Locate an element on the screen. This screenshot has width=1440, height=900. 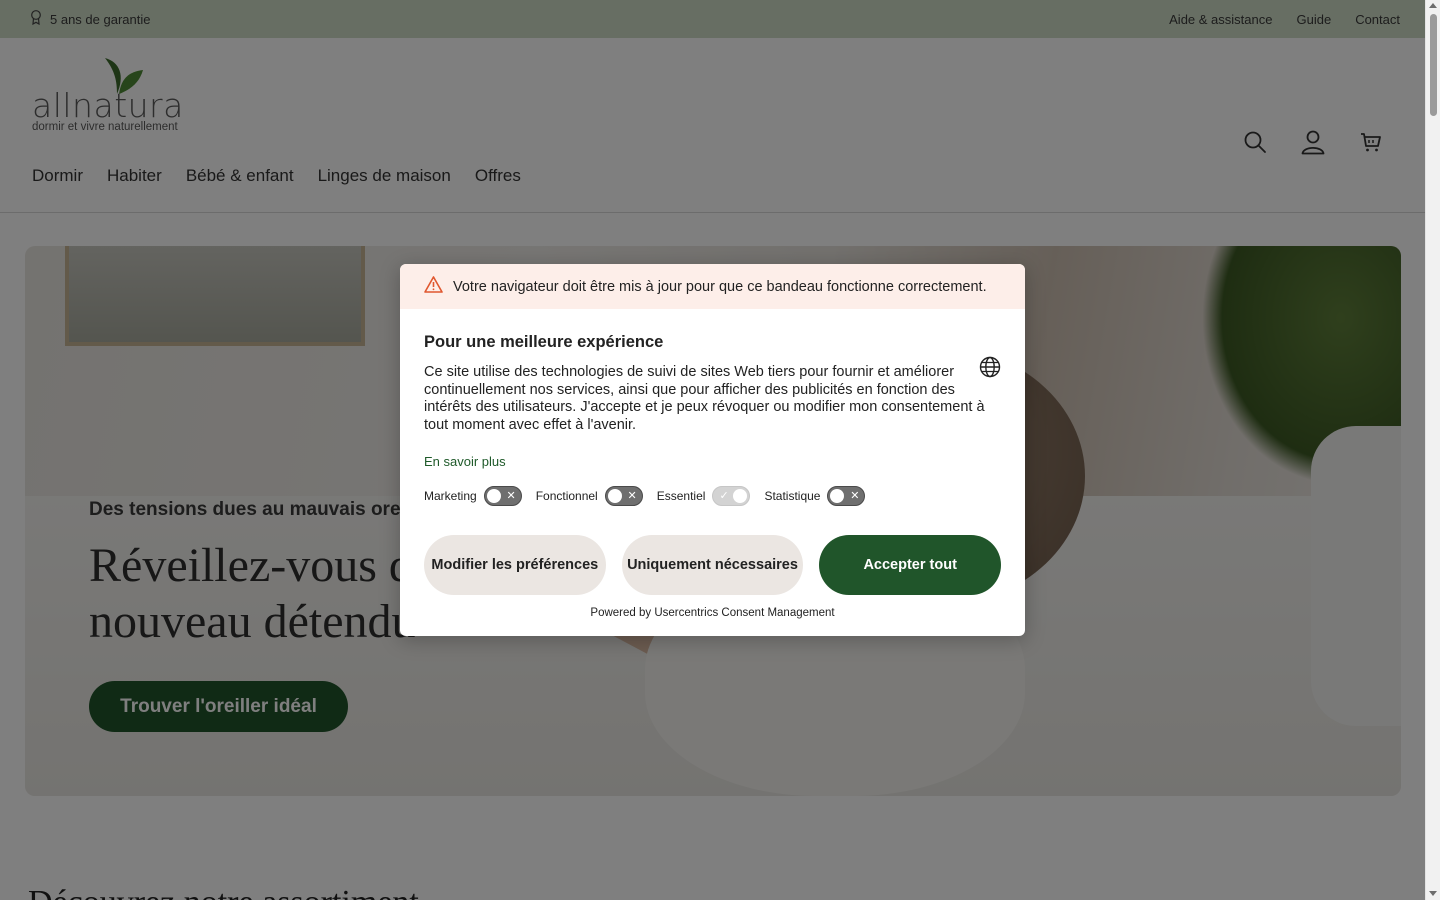
toggle-statistique-label: Statistique is located at coordinates (792, 496).